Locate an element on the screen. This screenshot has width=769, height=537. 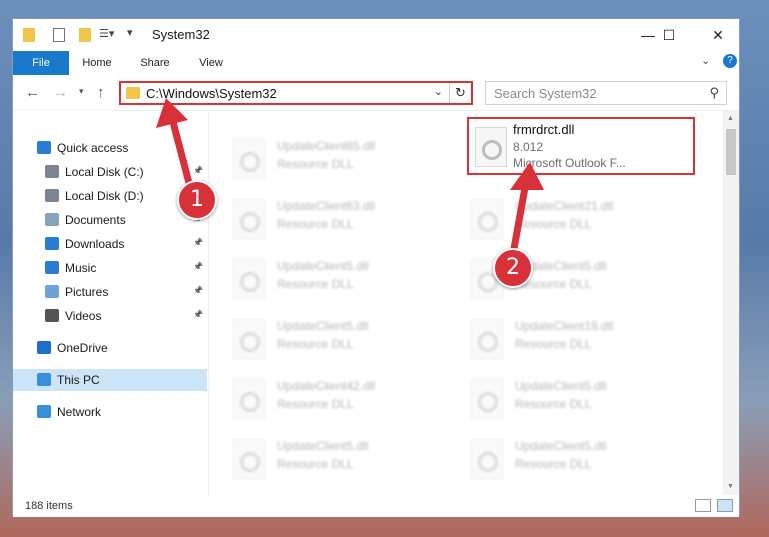
scroll-up-icon: ▲ is located at coordinates (730, 118).